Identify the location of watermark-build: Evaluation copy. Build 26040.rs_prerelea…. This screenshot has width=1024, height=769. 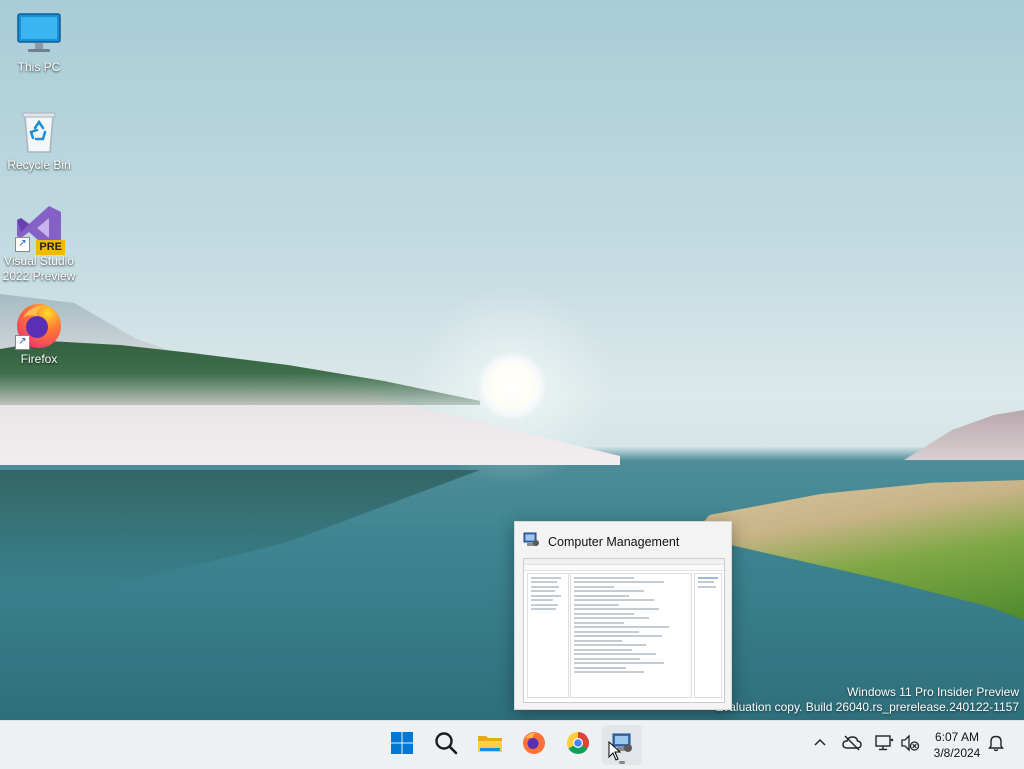
(867, 707).